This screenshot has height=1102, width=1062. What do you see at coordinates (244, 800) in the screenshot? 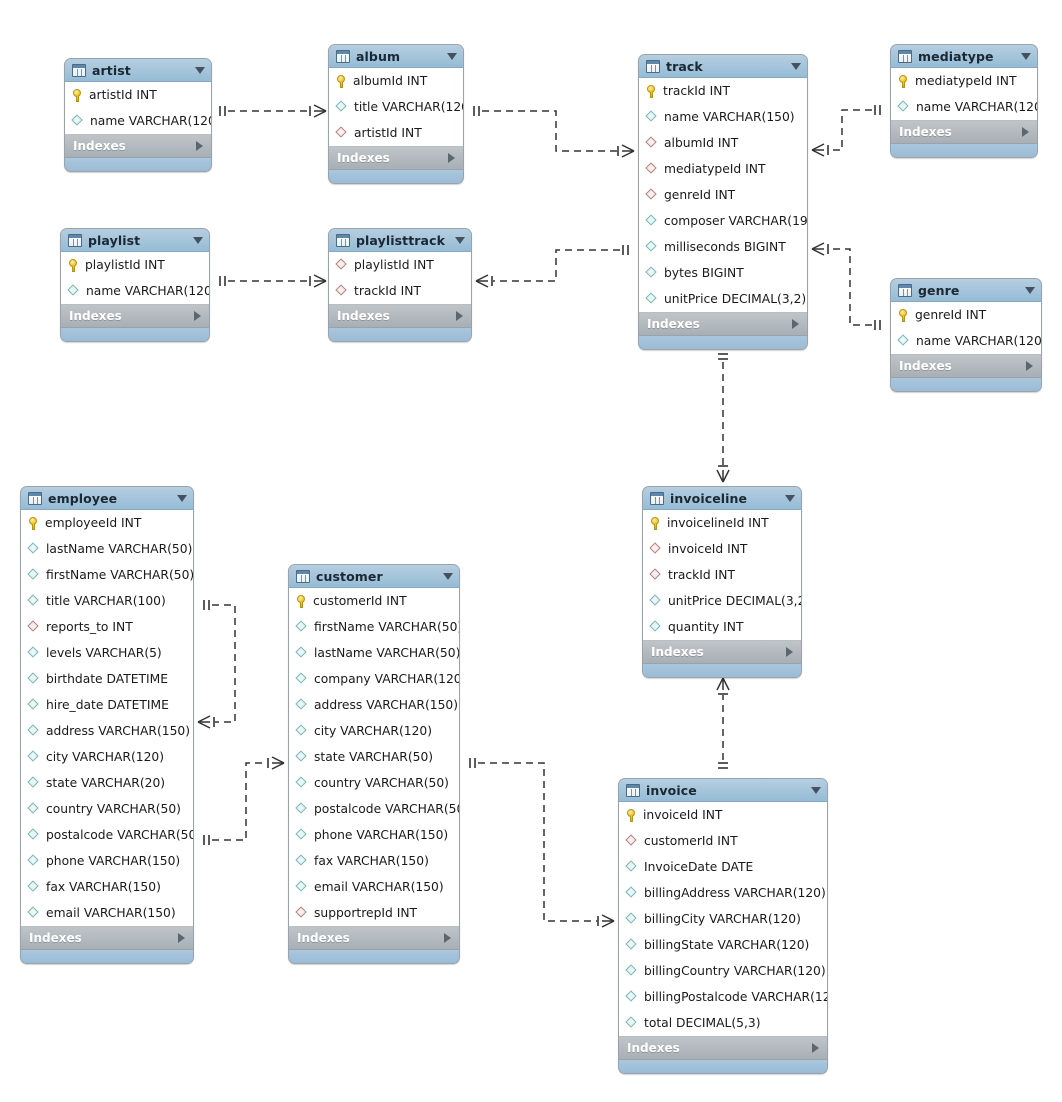
I see `relationship-employee-customer` at bounding box center [244, 800].